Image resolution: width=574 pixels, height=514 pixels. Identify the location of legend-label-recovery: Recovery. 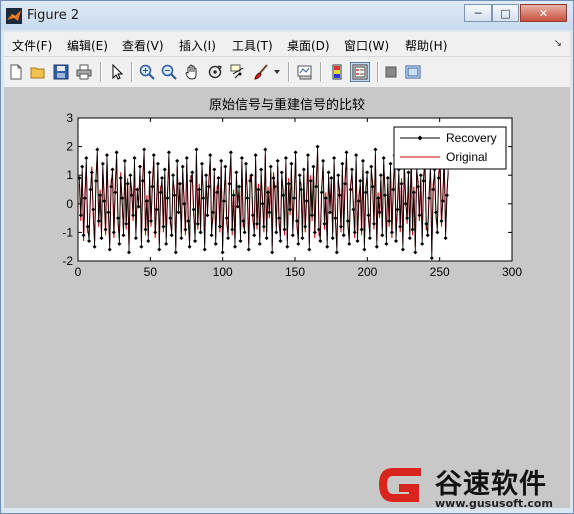
(471, 138).